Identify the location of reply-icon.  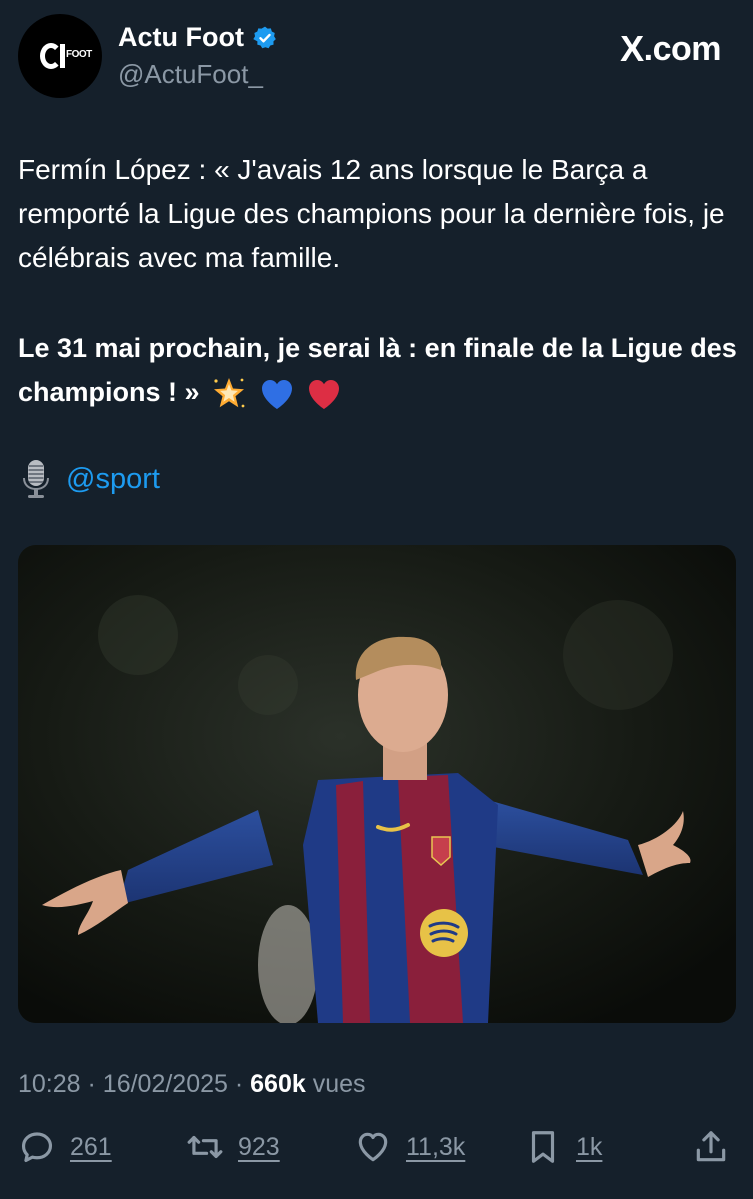
(37, 1147).